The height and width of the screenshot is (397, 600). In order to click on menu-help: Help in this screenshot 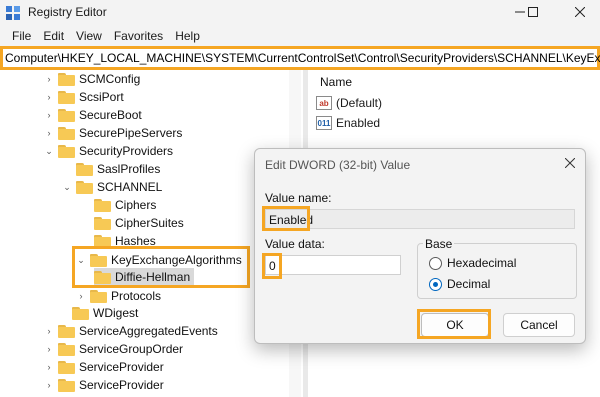, I will do `click(187, 36)`.